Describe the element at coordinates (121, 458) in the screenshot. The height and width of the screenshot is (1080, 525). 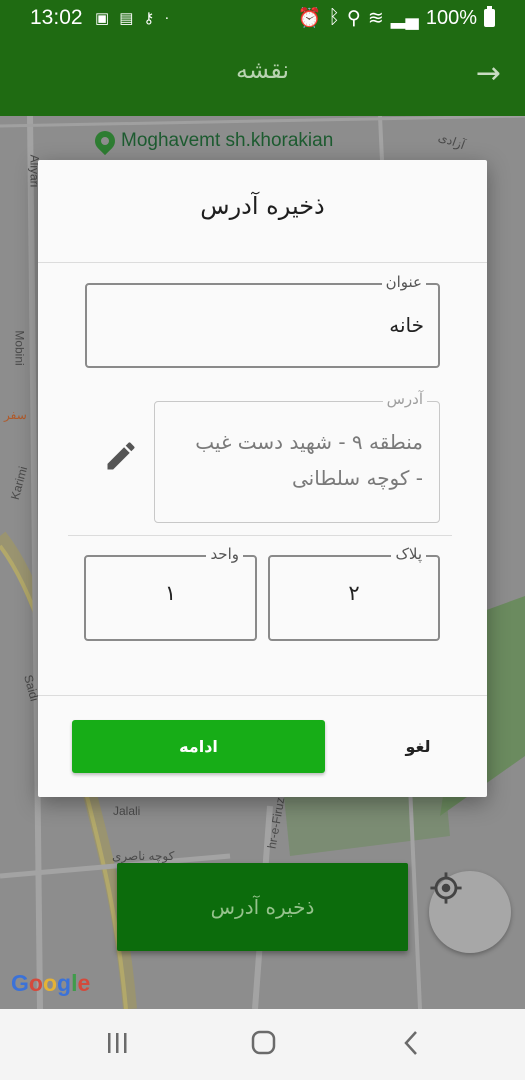
I see `edit-address-icon` at that location.